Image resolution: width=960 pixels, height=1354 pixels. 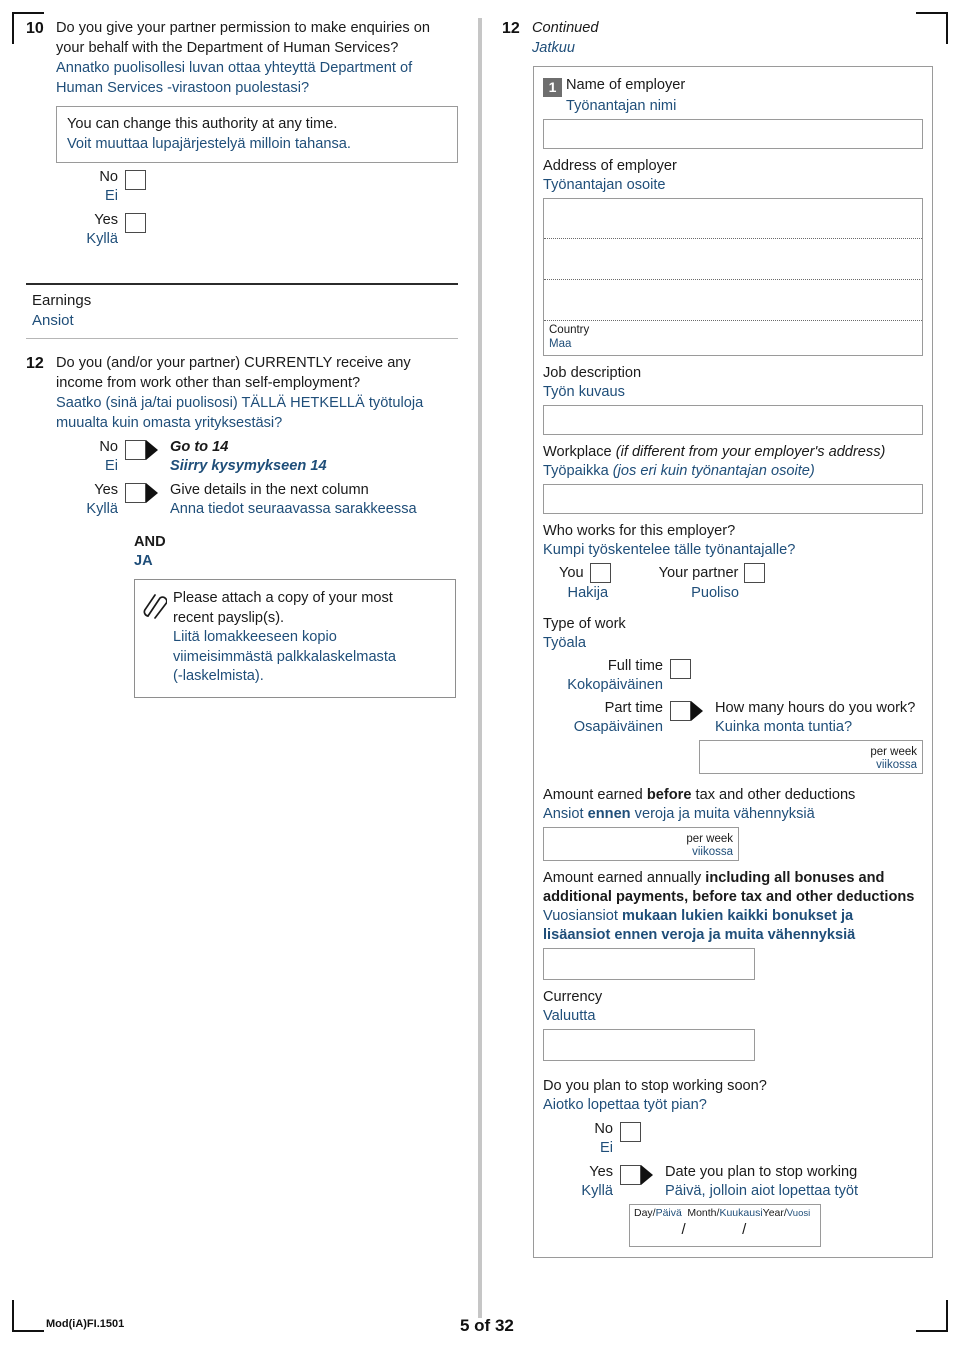 What do you see at coordinates (725, 1225) in the screenshot?
I see `stop-working-date-input: Day/Päivä Month/Kuukausi Year/Vuosi / /` at bounding box center [725, 1225].